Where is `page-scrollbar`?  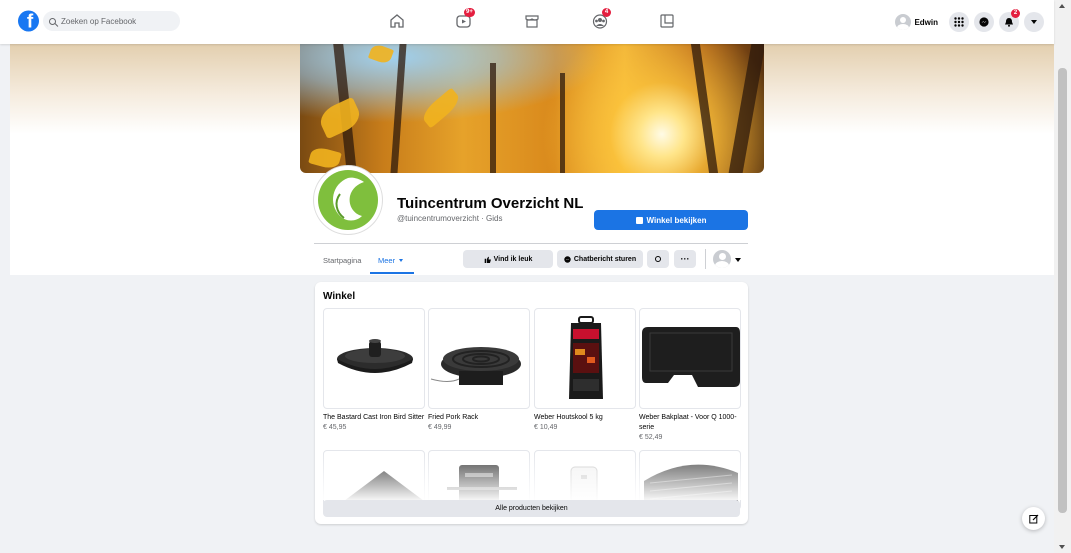
page-scrollbar is located at coordinates (1062, 276).